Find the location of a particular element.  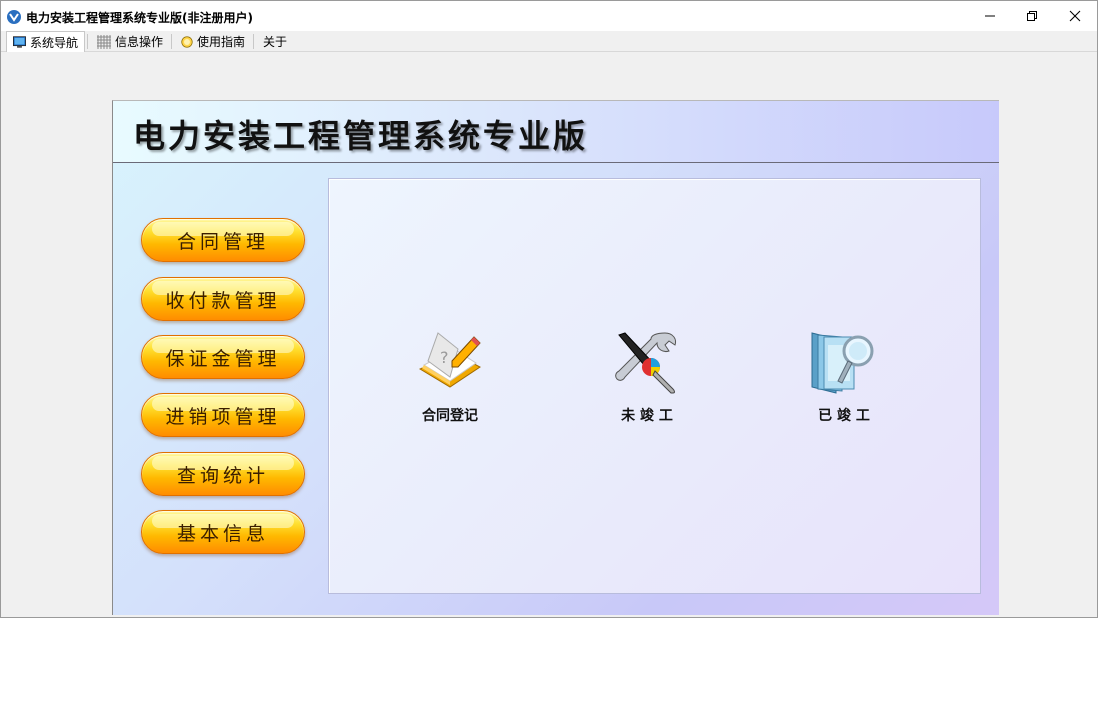

deposit-management-button: 保证金管理 is located at coordinates (223, 357).